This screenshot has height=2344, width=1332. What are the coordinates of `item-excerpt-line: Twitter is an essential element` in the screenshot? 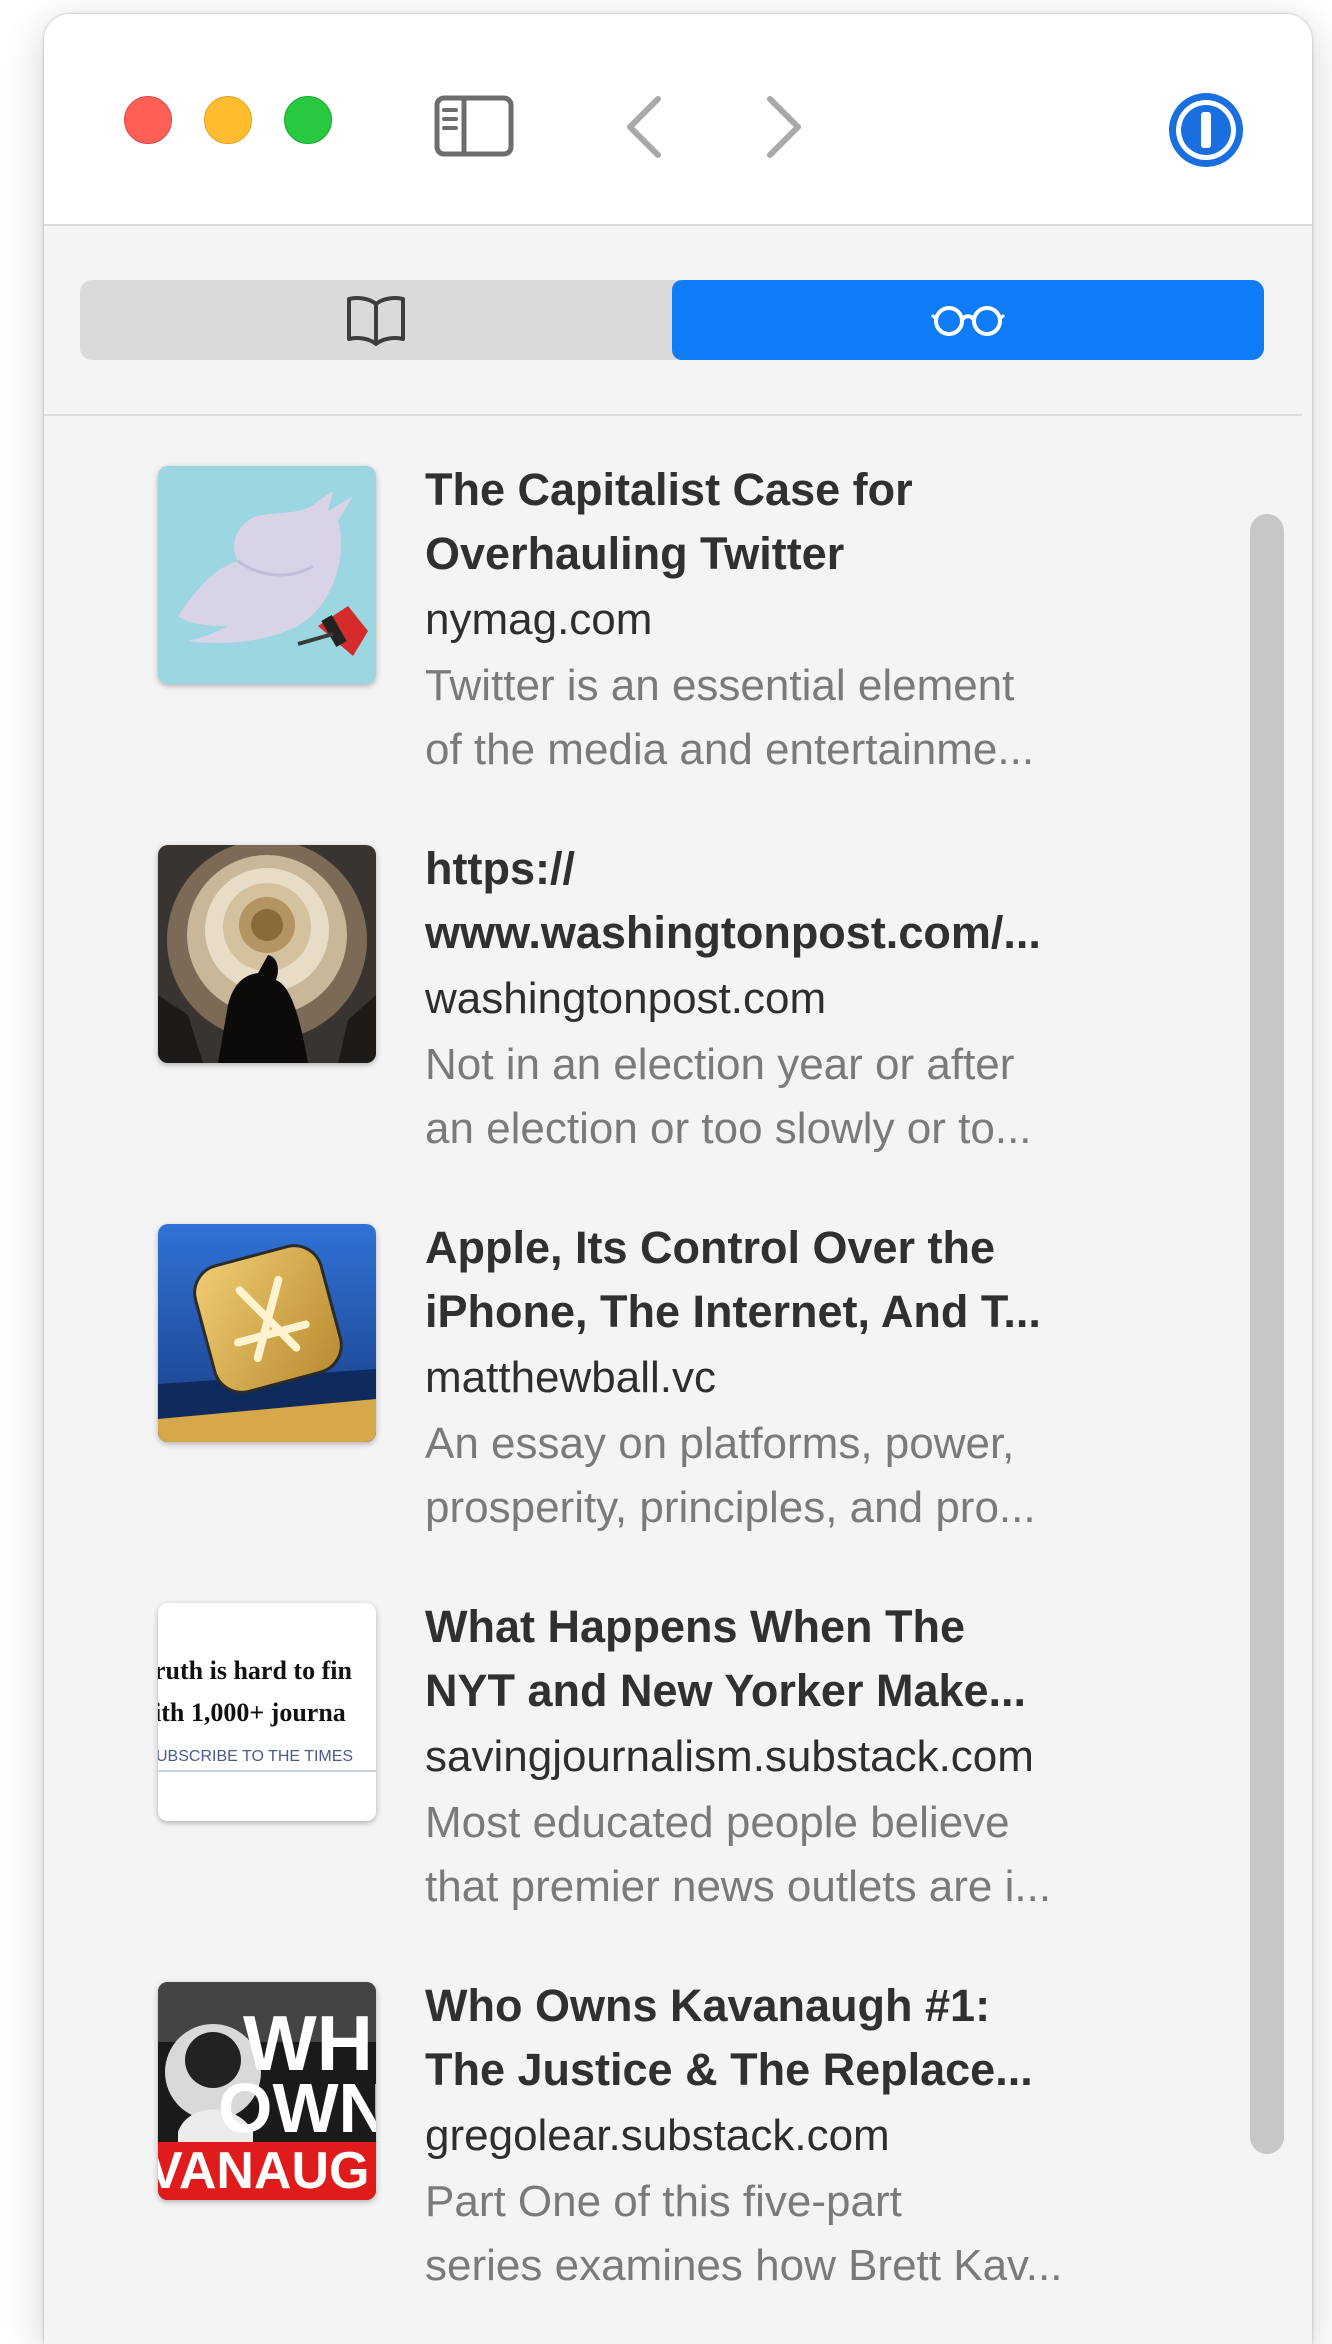 It's located at (720, 685).